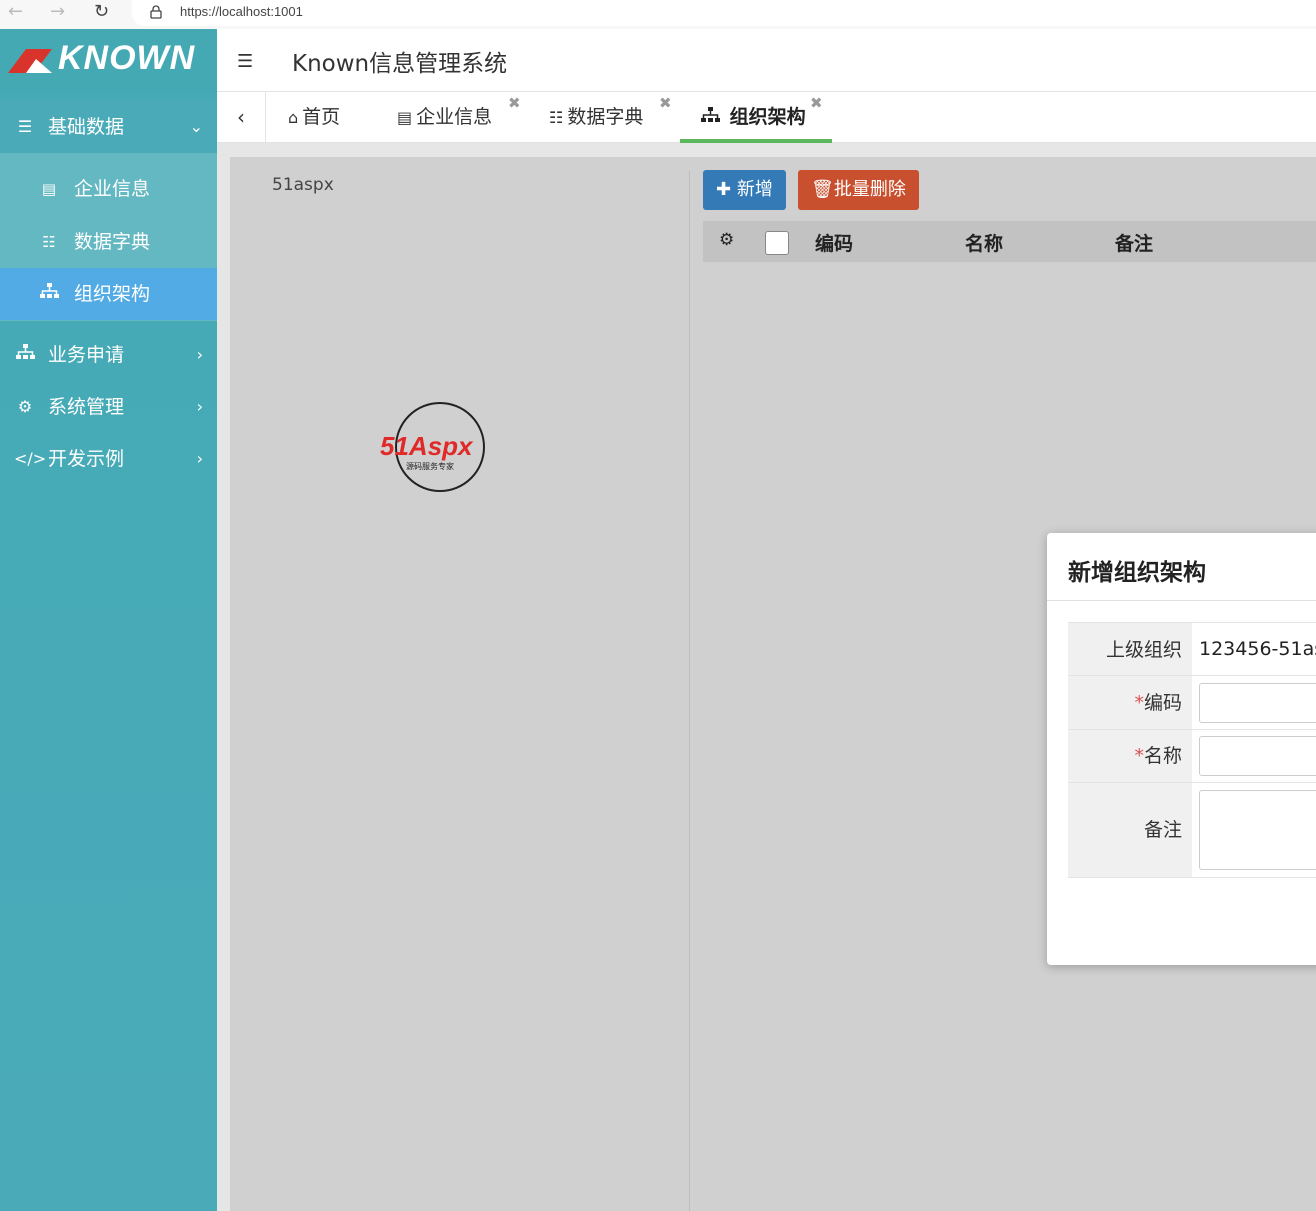 The width and height of the screenshot is (1316, 1211). Describe the element at coordinates (766, 60) in the screenshot. I see `top-header: ☰ Known信息管理系统` at that location.